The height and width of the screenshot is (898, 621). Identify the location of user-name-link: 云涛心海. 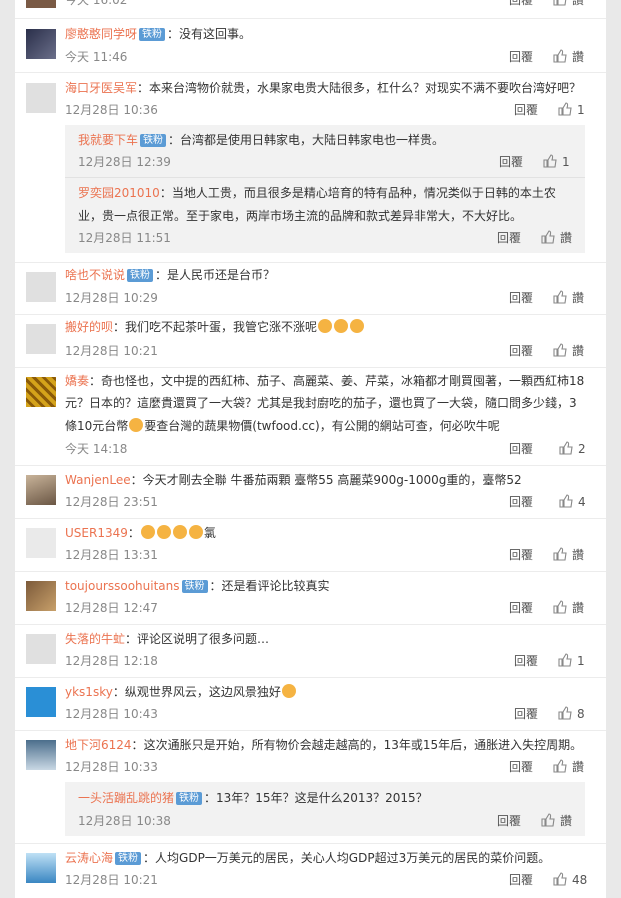
(89, 858).